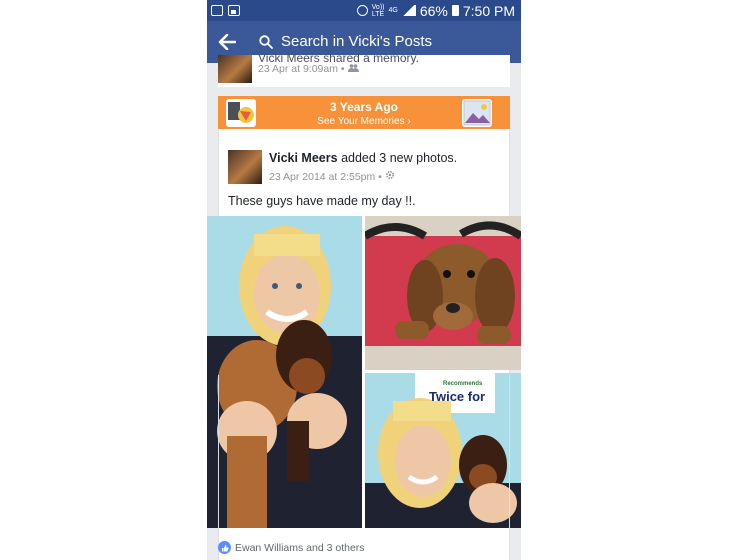 This screenshot has height=560, width=730. I want to click on alarm-icon, so click(362, 10).